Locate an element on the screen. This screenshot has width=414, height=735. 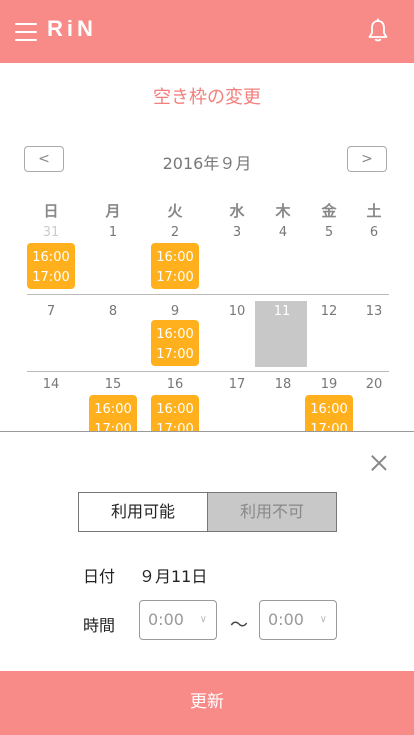
day-cell: 14 is located at coordinates (51, 384).